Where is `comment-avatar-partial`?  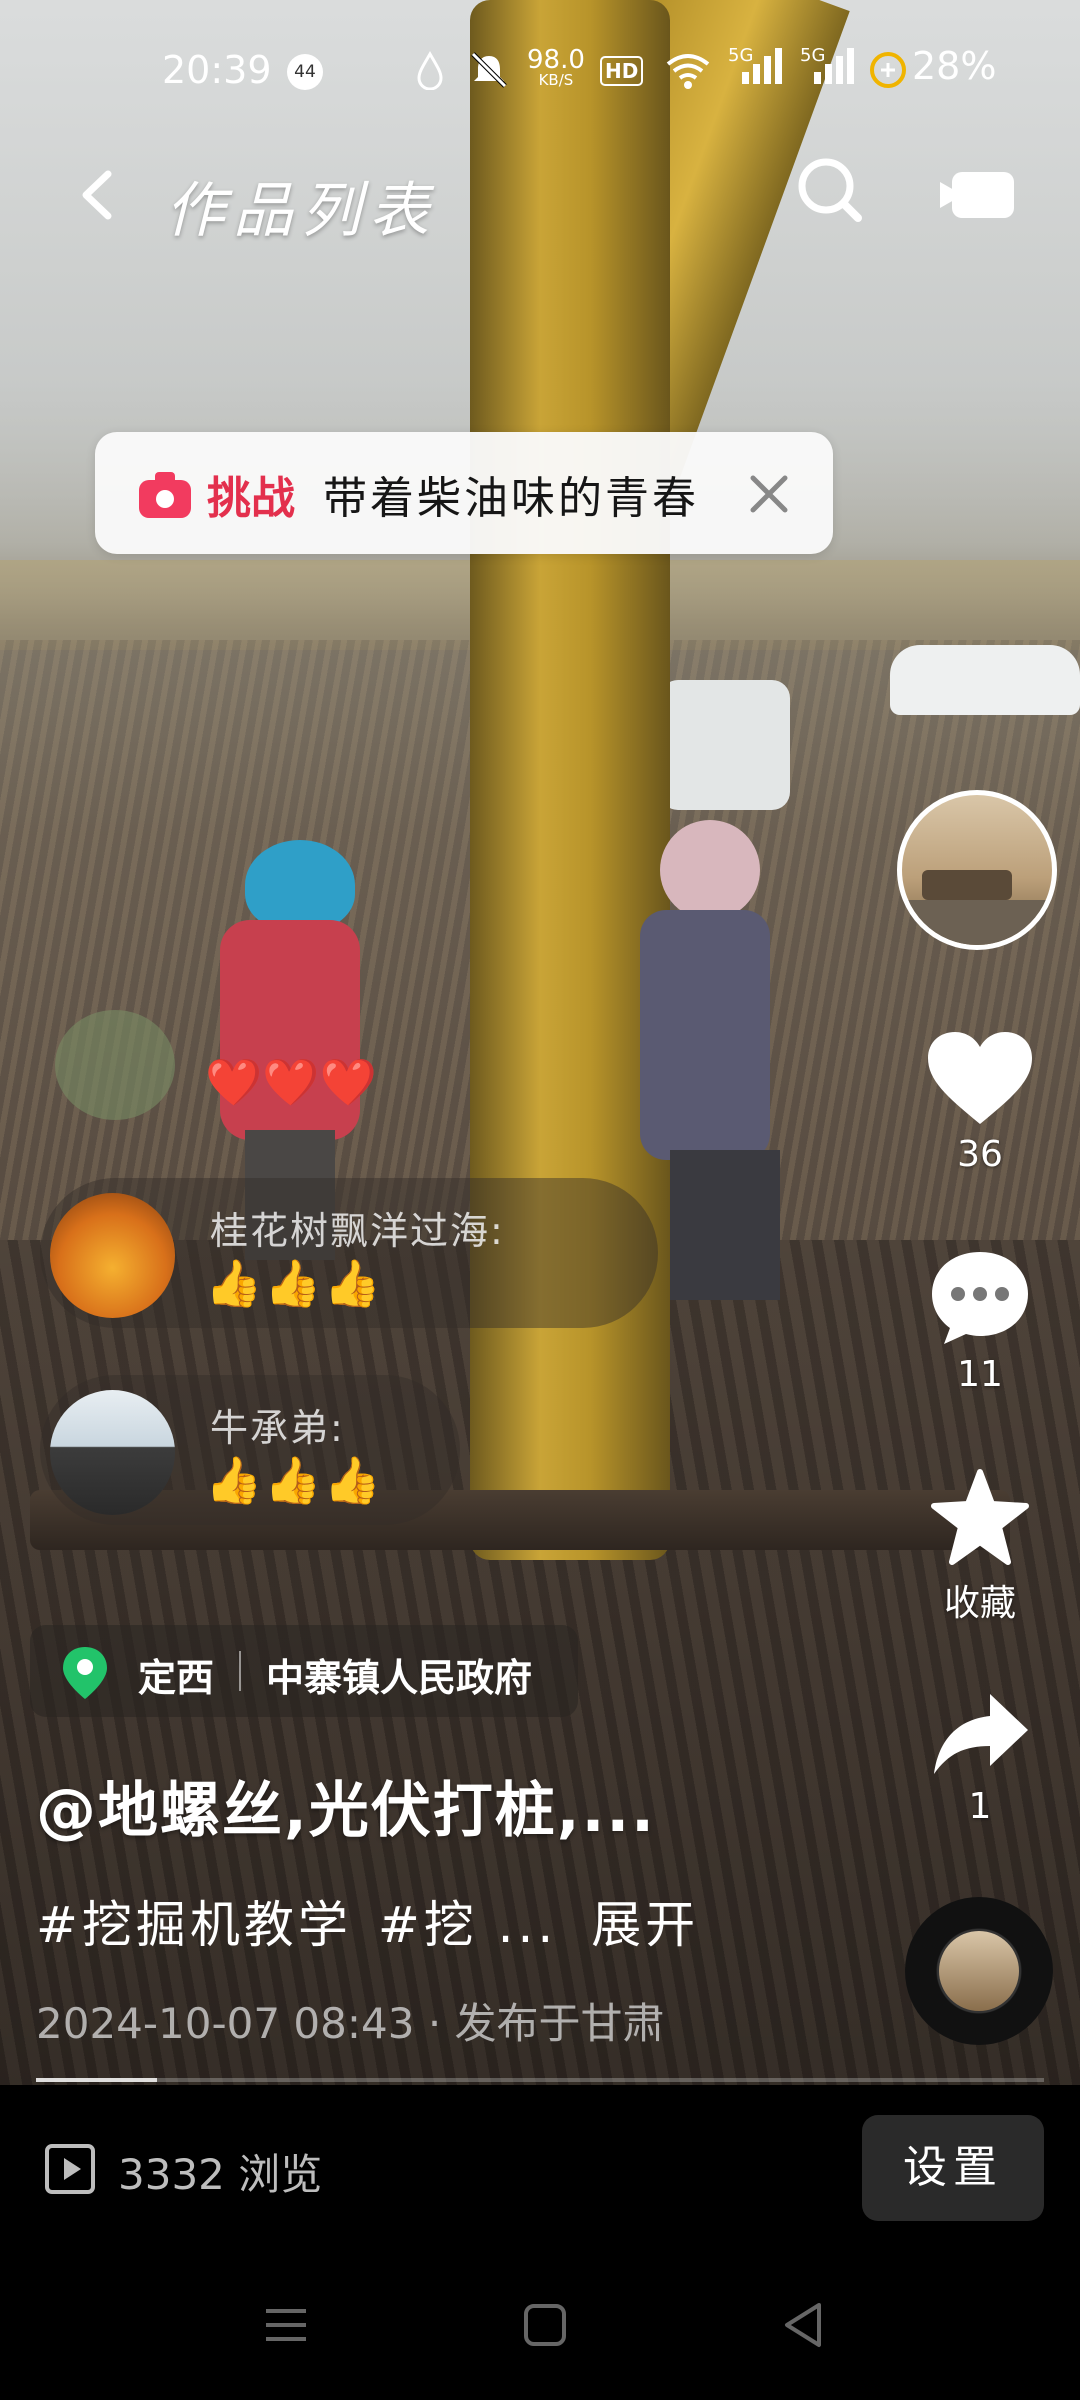
comment-avatar-partial is located at coordinates (115, 1065).